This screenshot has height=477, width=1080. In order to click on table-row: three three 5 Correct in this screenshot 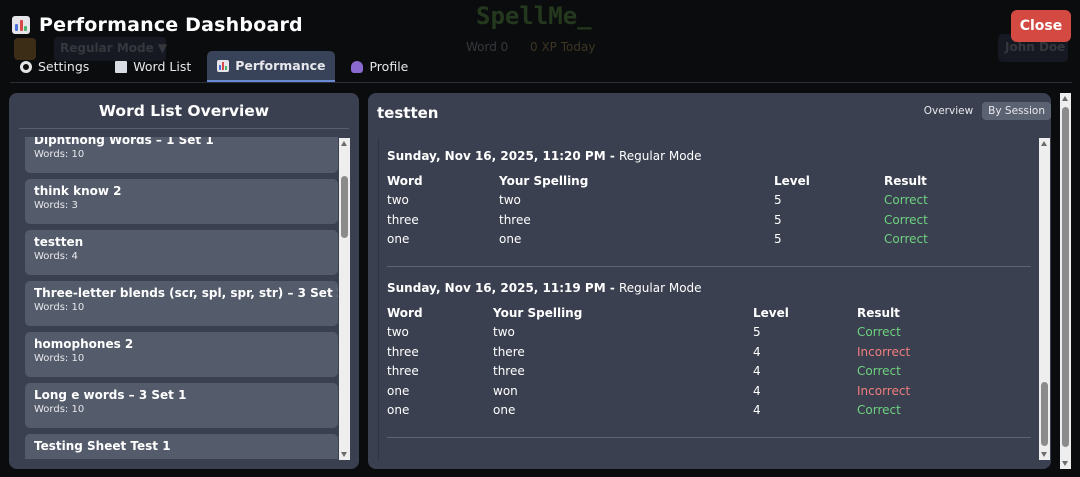, I will do `click(709, 220)`.